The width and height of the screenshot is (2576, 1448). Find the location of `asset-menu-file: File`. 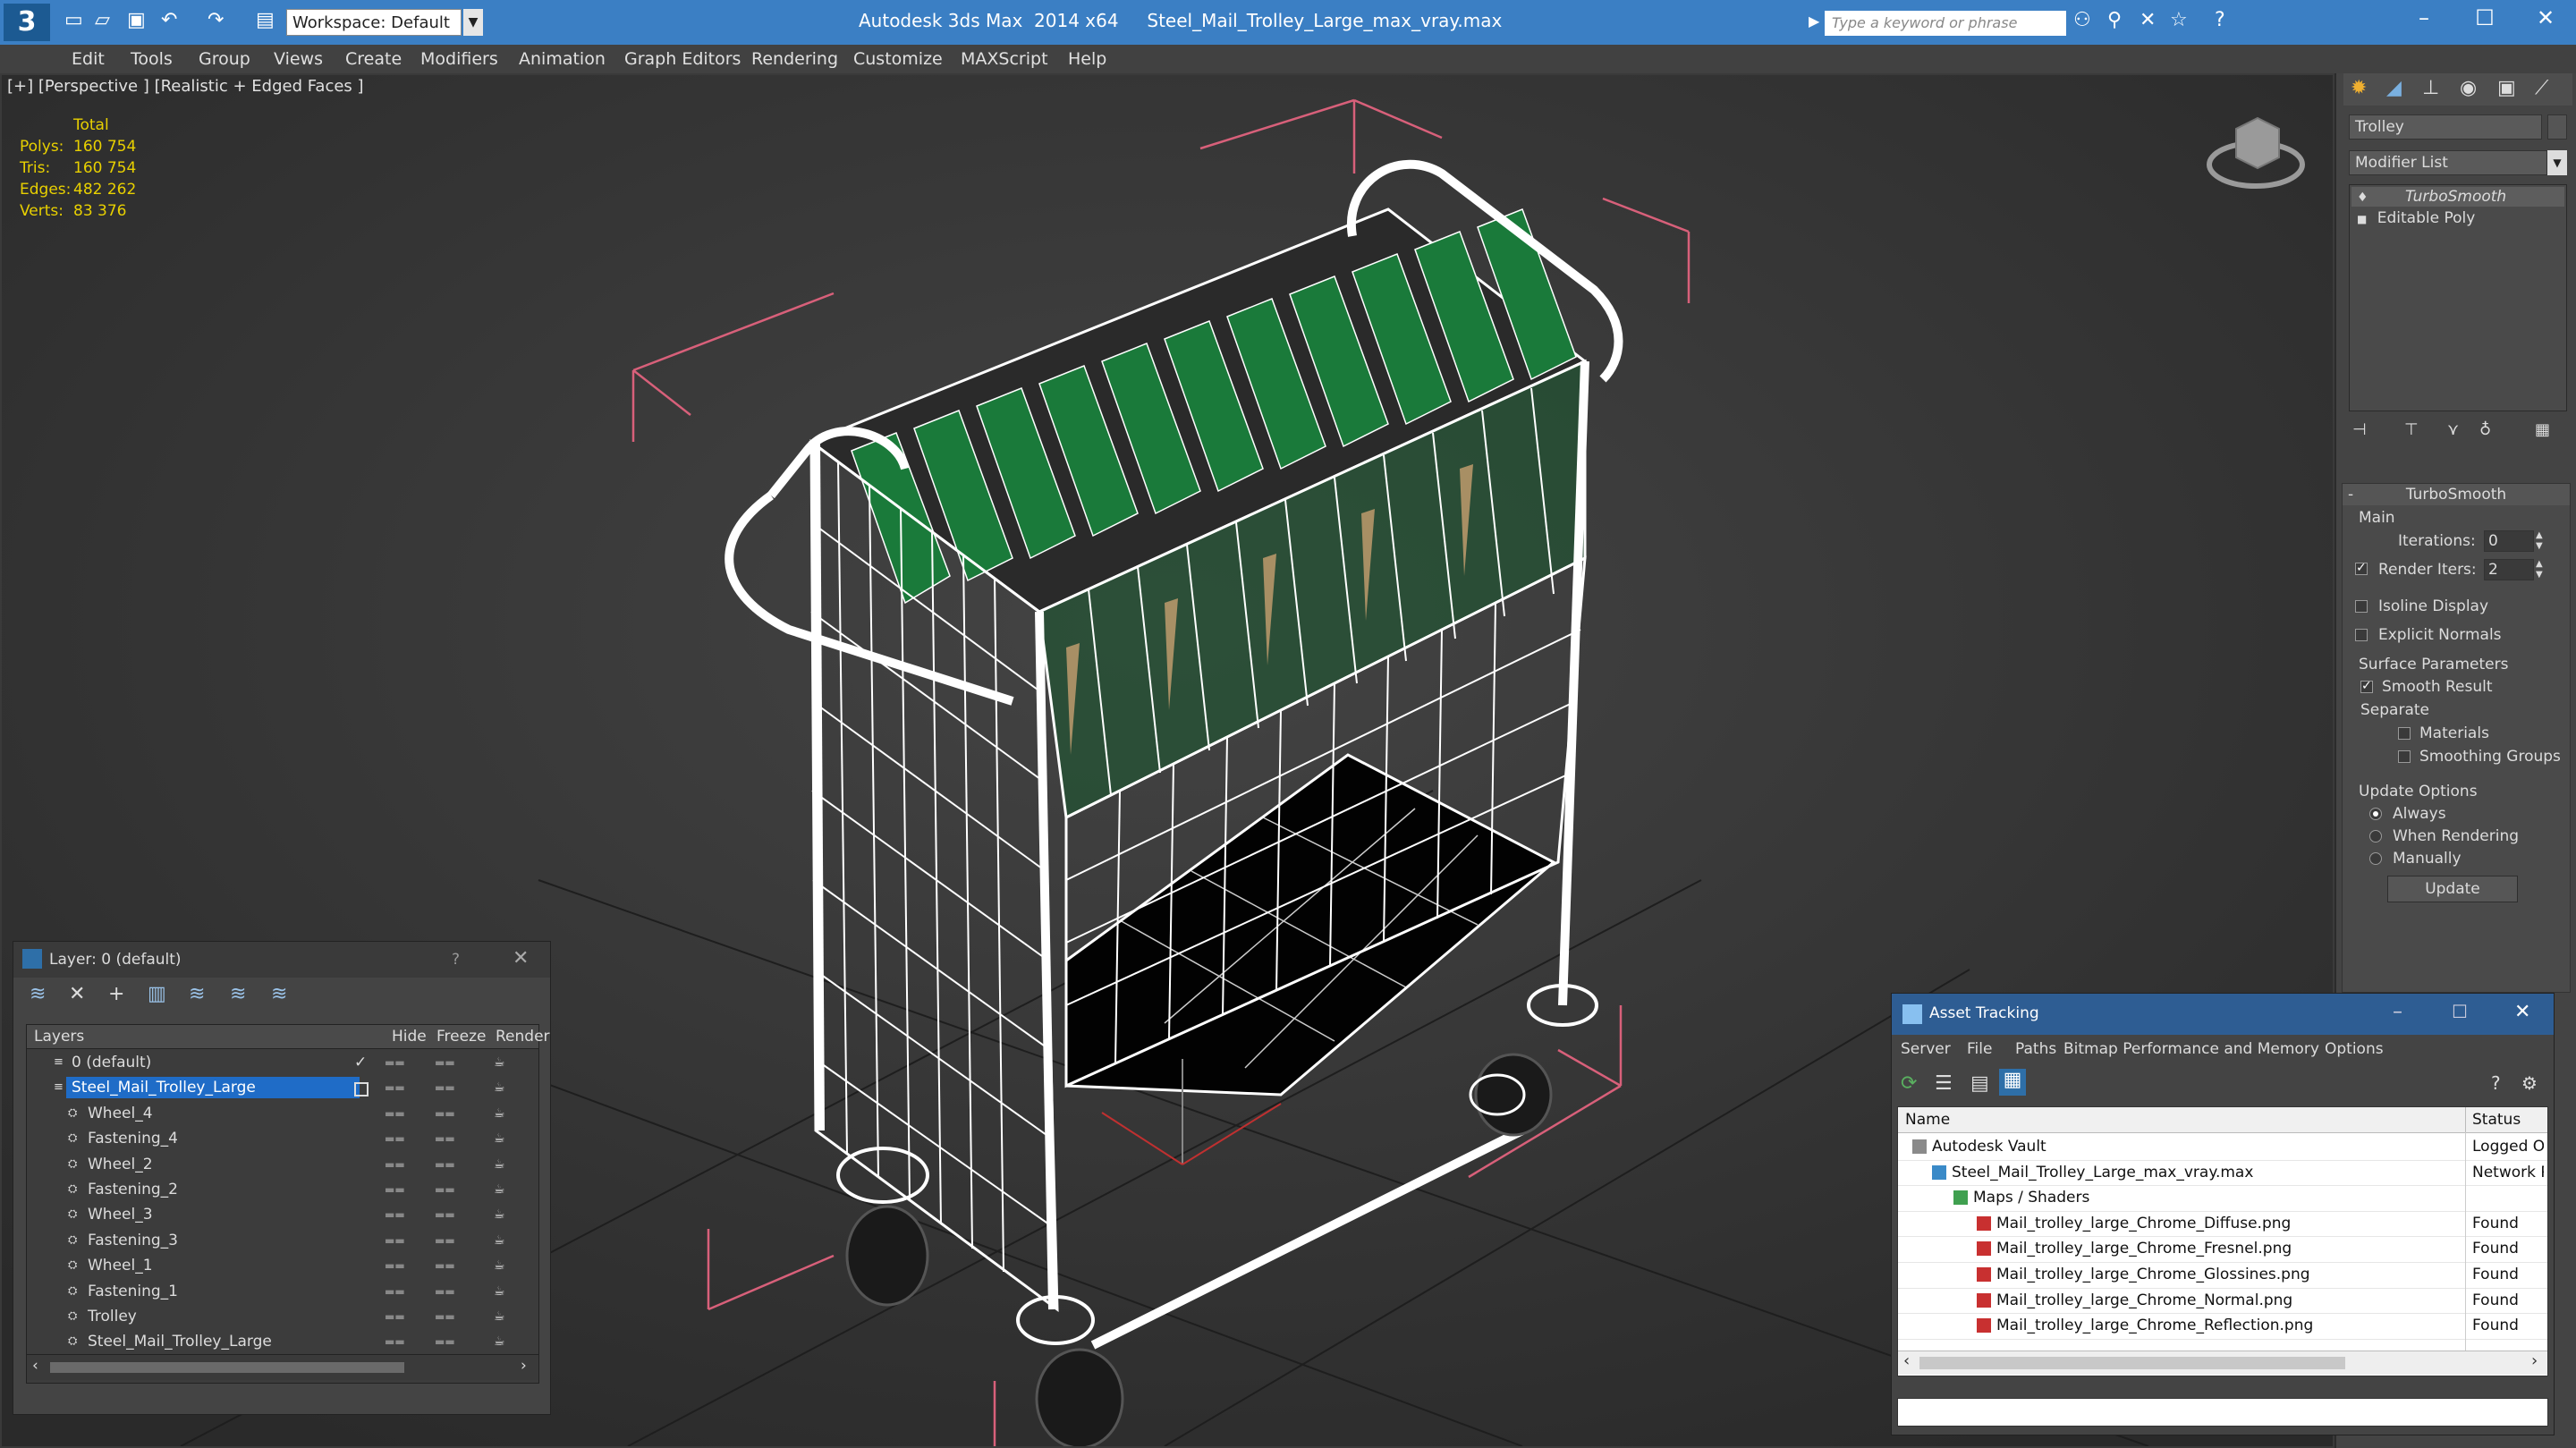

asset-menu-file: File is located at coordinates (1979, 1049).